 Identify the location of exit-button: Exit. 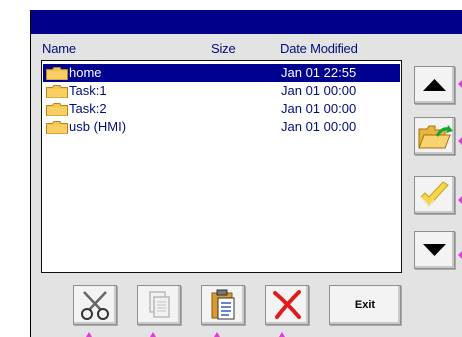
(365, 305).